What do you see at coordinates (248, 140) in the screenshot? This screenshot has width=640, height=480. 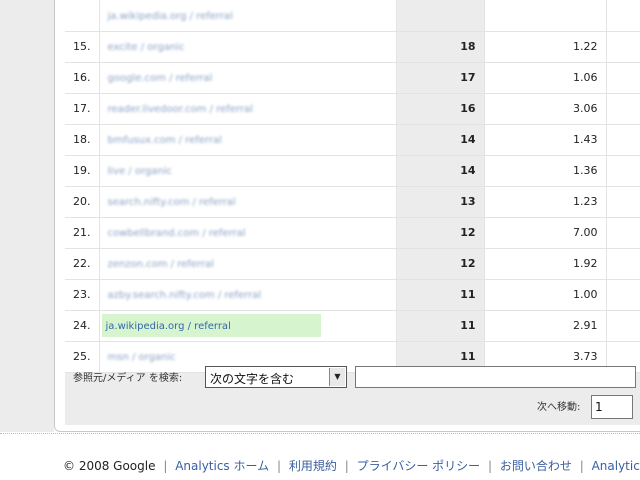 I see `source-cell: bmfusux.com / referral` at bounding box center [248, 140].